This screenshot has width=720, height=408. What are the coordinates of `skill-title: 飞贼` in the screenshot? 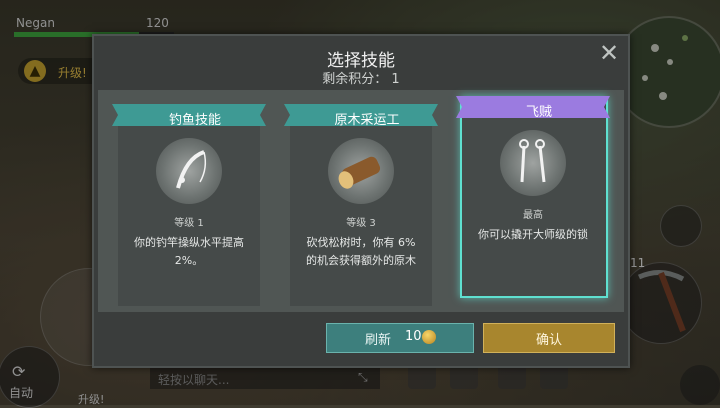 It's located at (538, 112).